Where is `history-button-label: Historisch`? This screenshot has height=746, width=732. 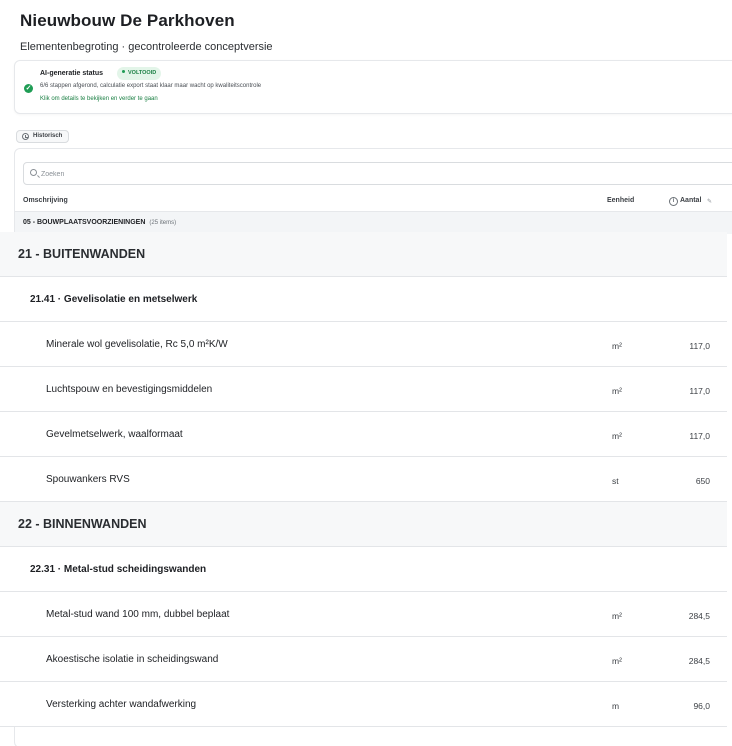 history-button-label: Historisch is located at coordinates (48, 136).